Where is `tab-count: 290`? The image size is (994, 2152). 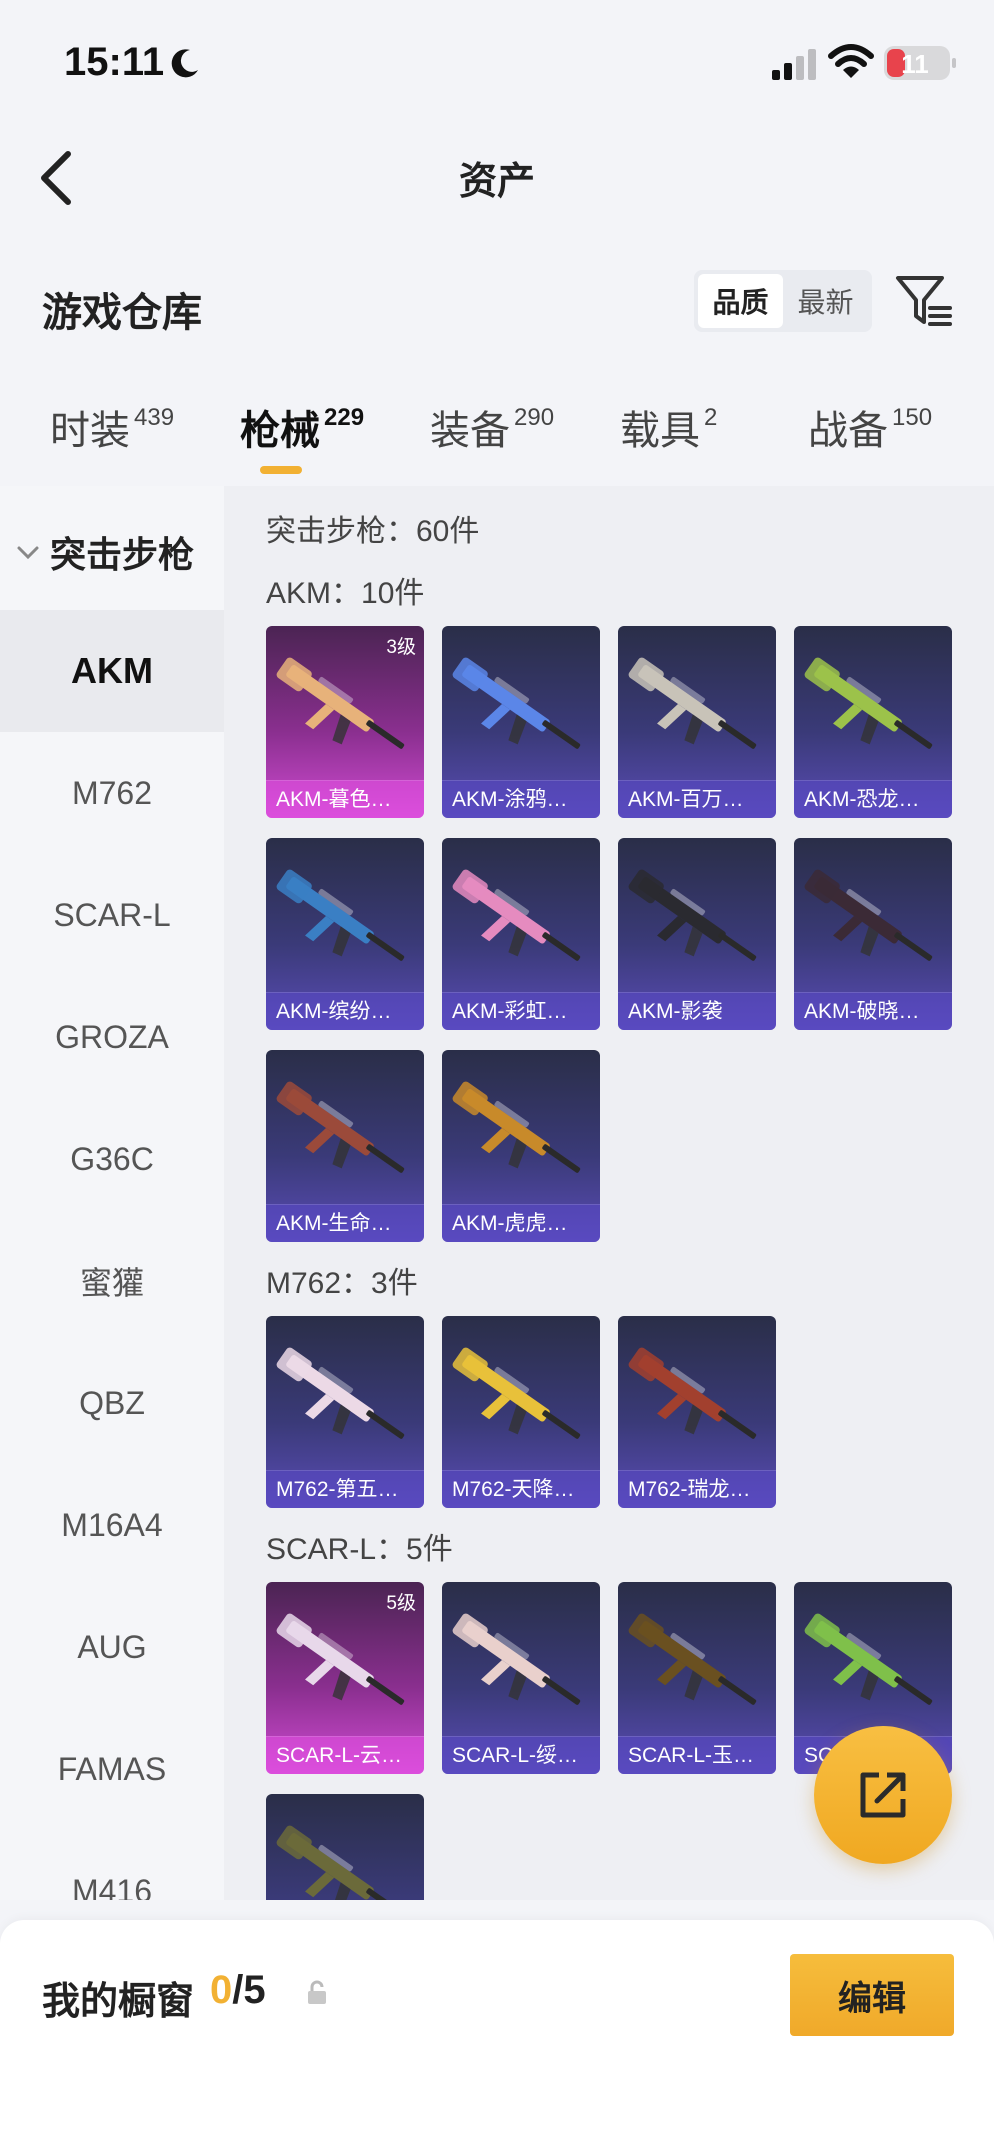 tab-count: 290 is located at coordinates (534, 417).